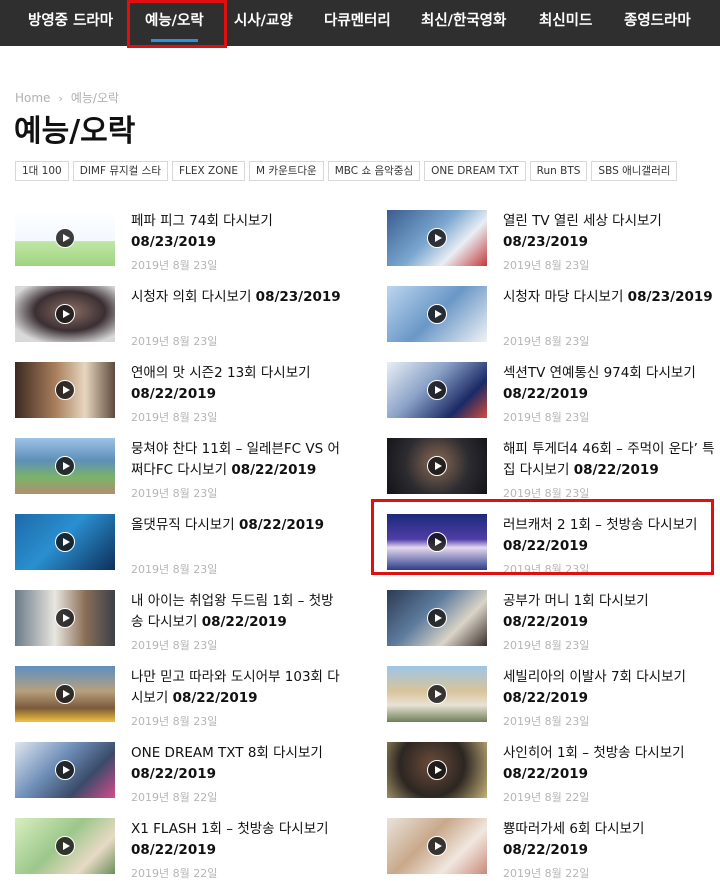 The image size is (720, 881). Describe the element at coordinates (558, 171) in the screenshot. I see `tag-run-bts: Run BTS` at that location.